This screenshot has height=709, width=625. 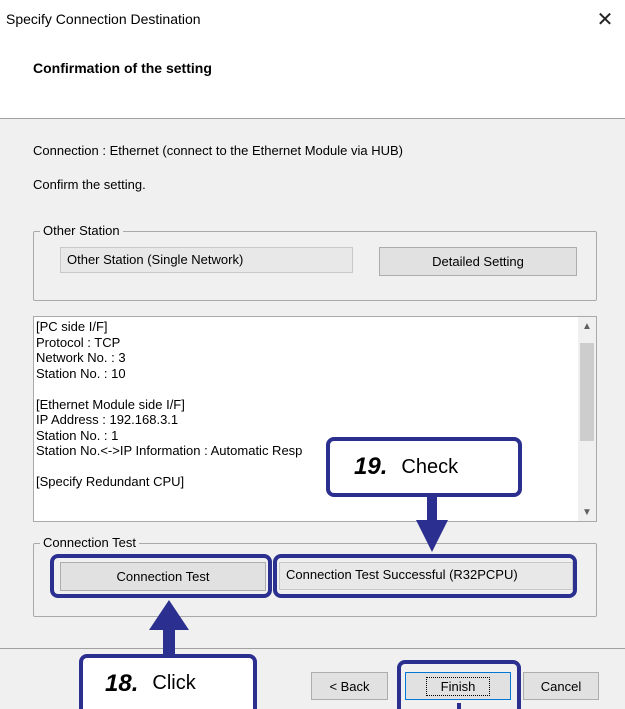 I want to click on arrow-from-finish-stub, so click(x=459, y=706).